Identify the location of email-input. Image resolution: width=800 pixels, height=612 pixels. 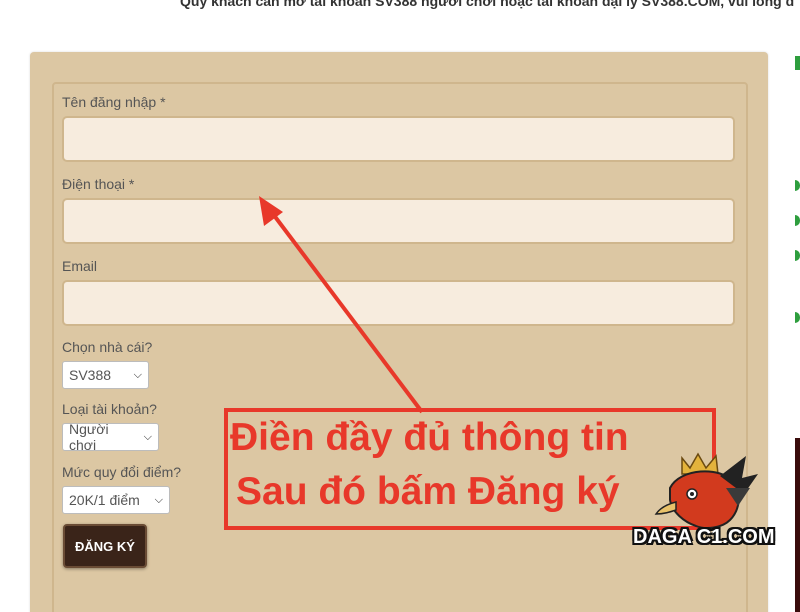
(398, 303).